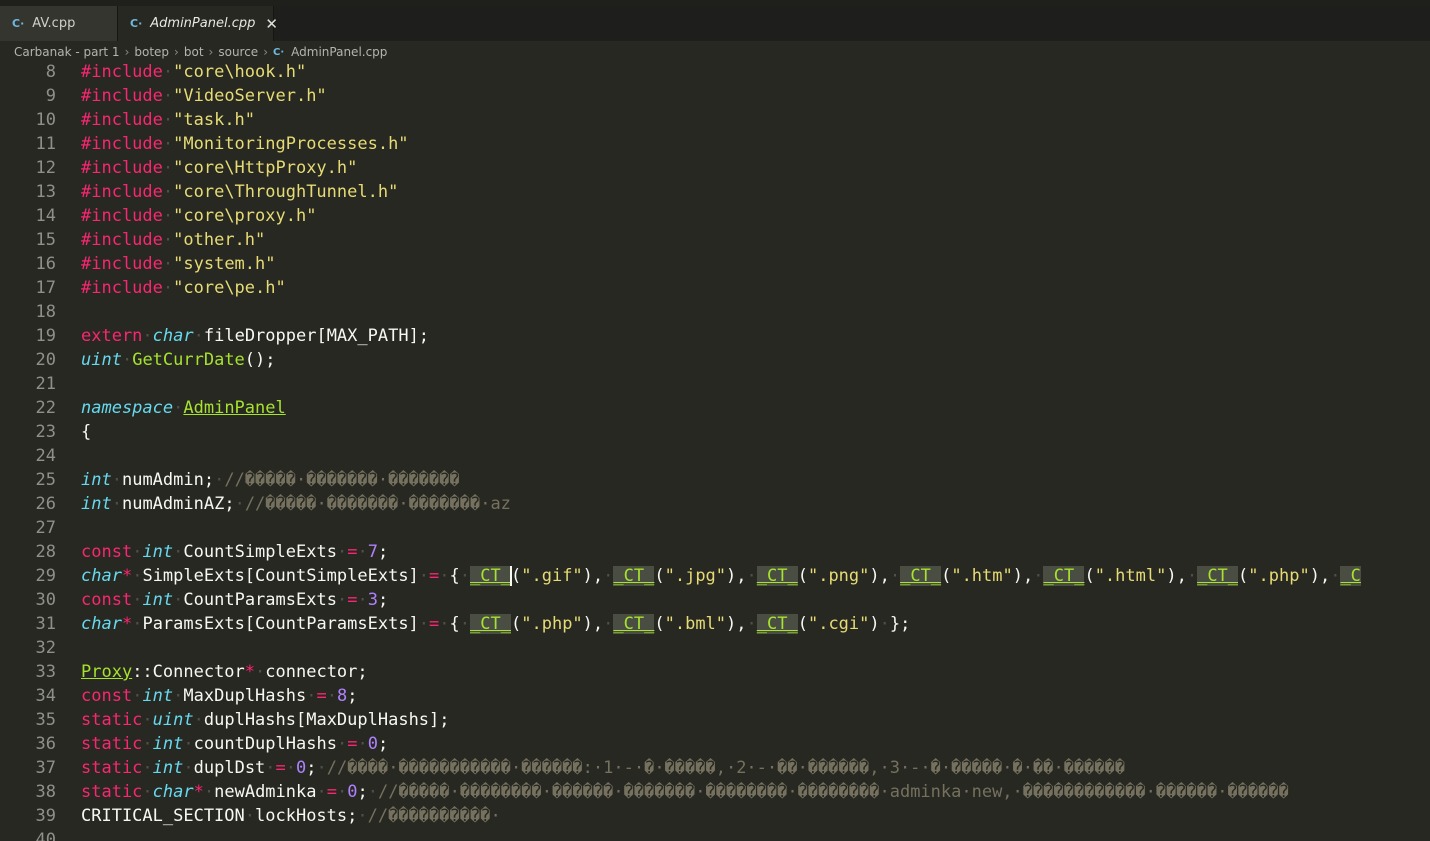 Image resolution: width=1430 pixels, height=841 pixels. Describe the element at coordinates (715, 144) in the screenshot. I see `code-line: 11 #include·"MonitoringProcesses.h"` at that location.